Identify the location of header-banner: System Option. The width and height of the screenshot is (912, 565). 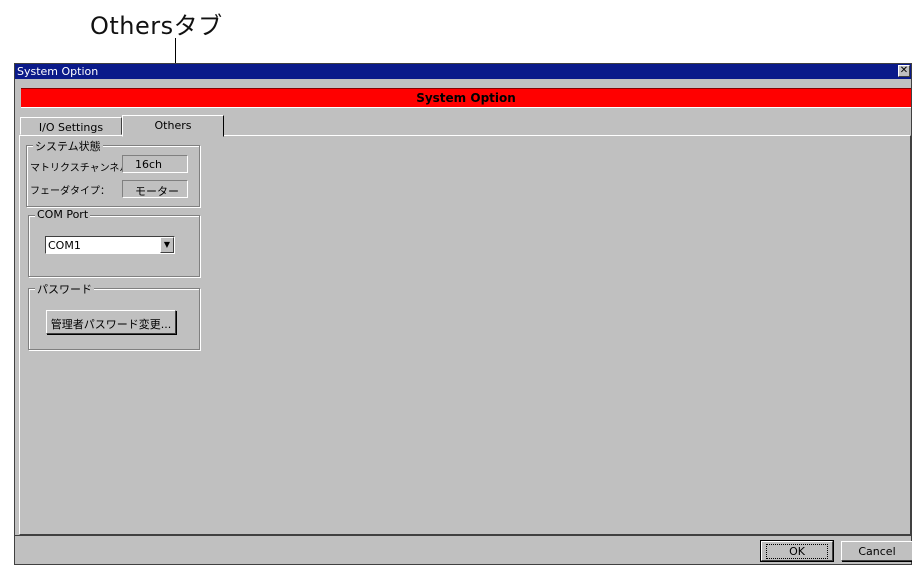
(466, 98).